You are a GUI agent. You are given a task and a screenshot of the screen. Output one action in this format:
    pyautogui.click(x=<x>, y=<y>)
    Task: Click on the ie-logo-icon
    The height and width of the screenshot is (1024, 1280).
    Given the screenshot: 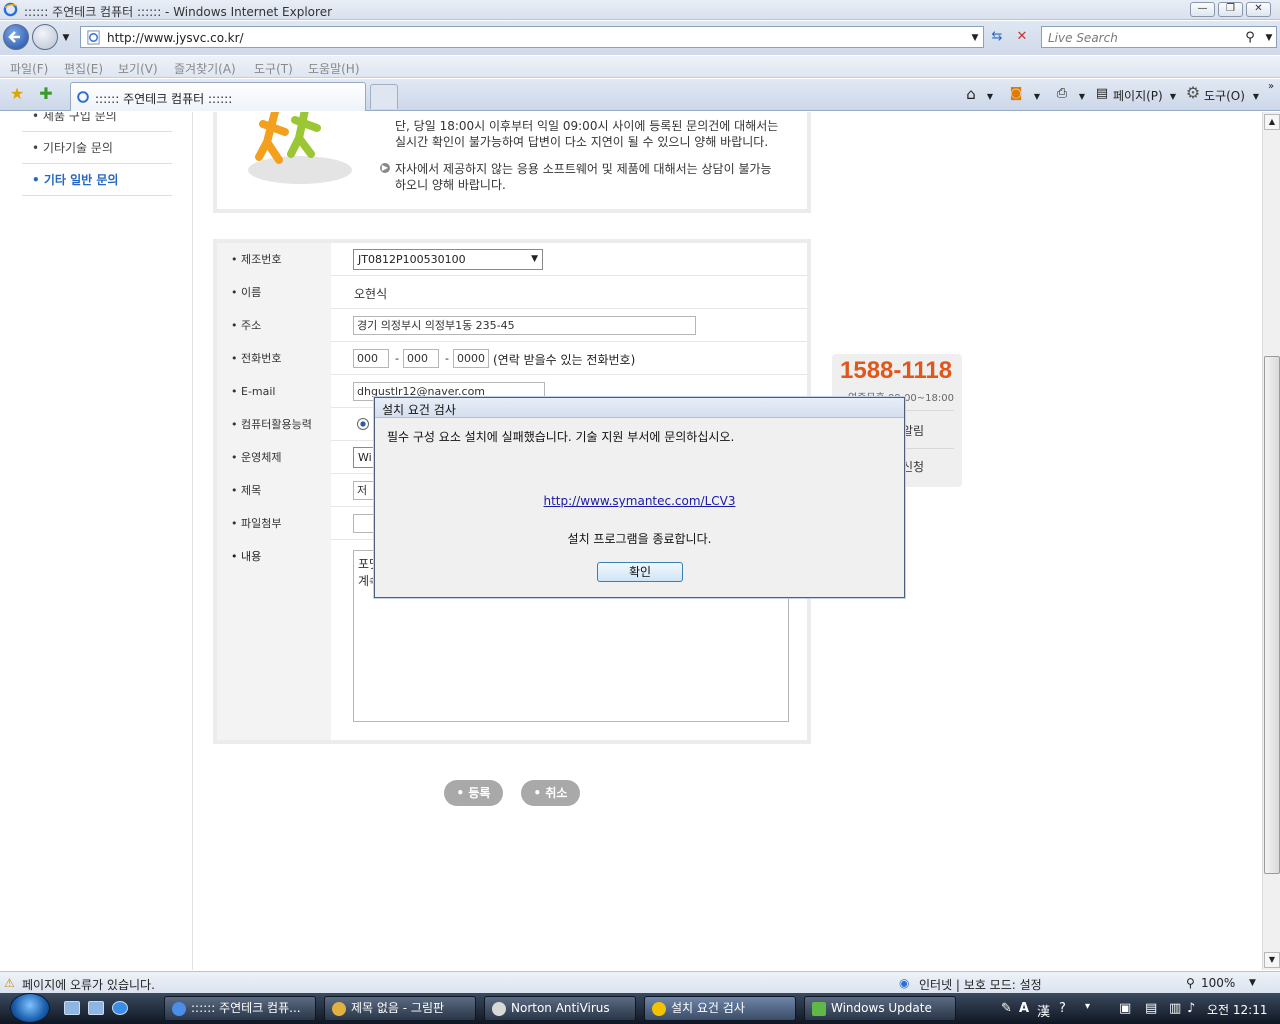 What is the action you would take?
    pyautogui.click(x=10, y=9)
    